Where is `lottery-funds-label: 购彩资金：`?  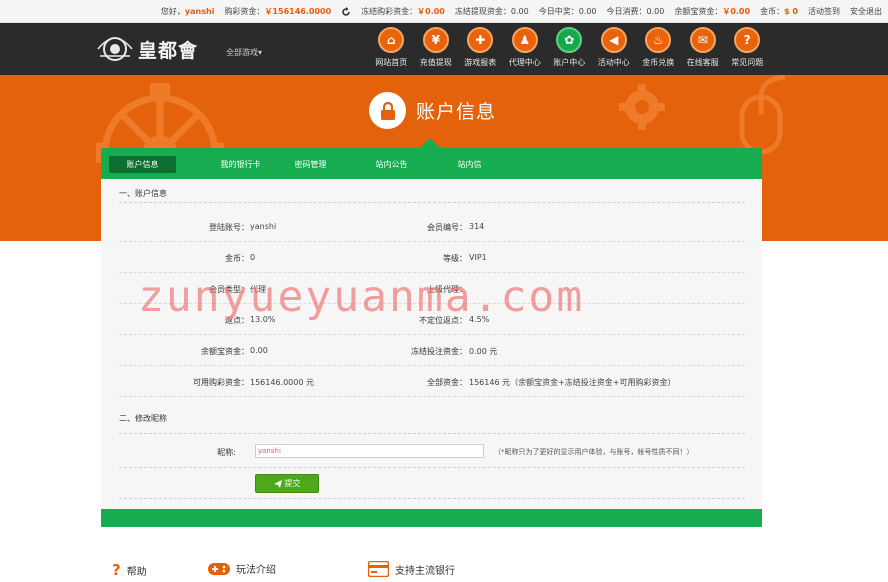 lottery-funds-label: 购彩资金： is located at coordinates (244, 11).